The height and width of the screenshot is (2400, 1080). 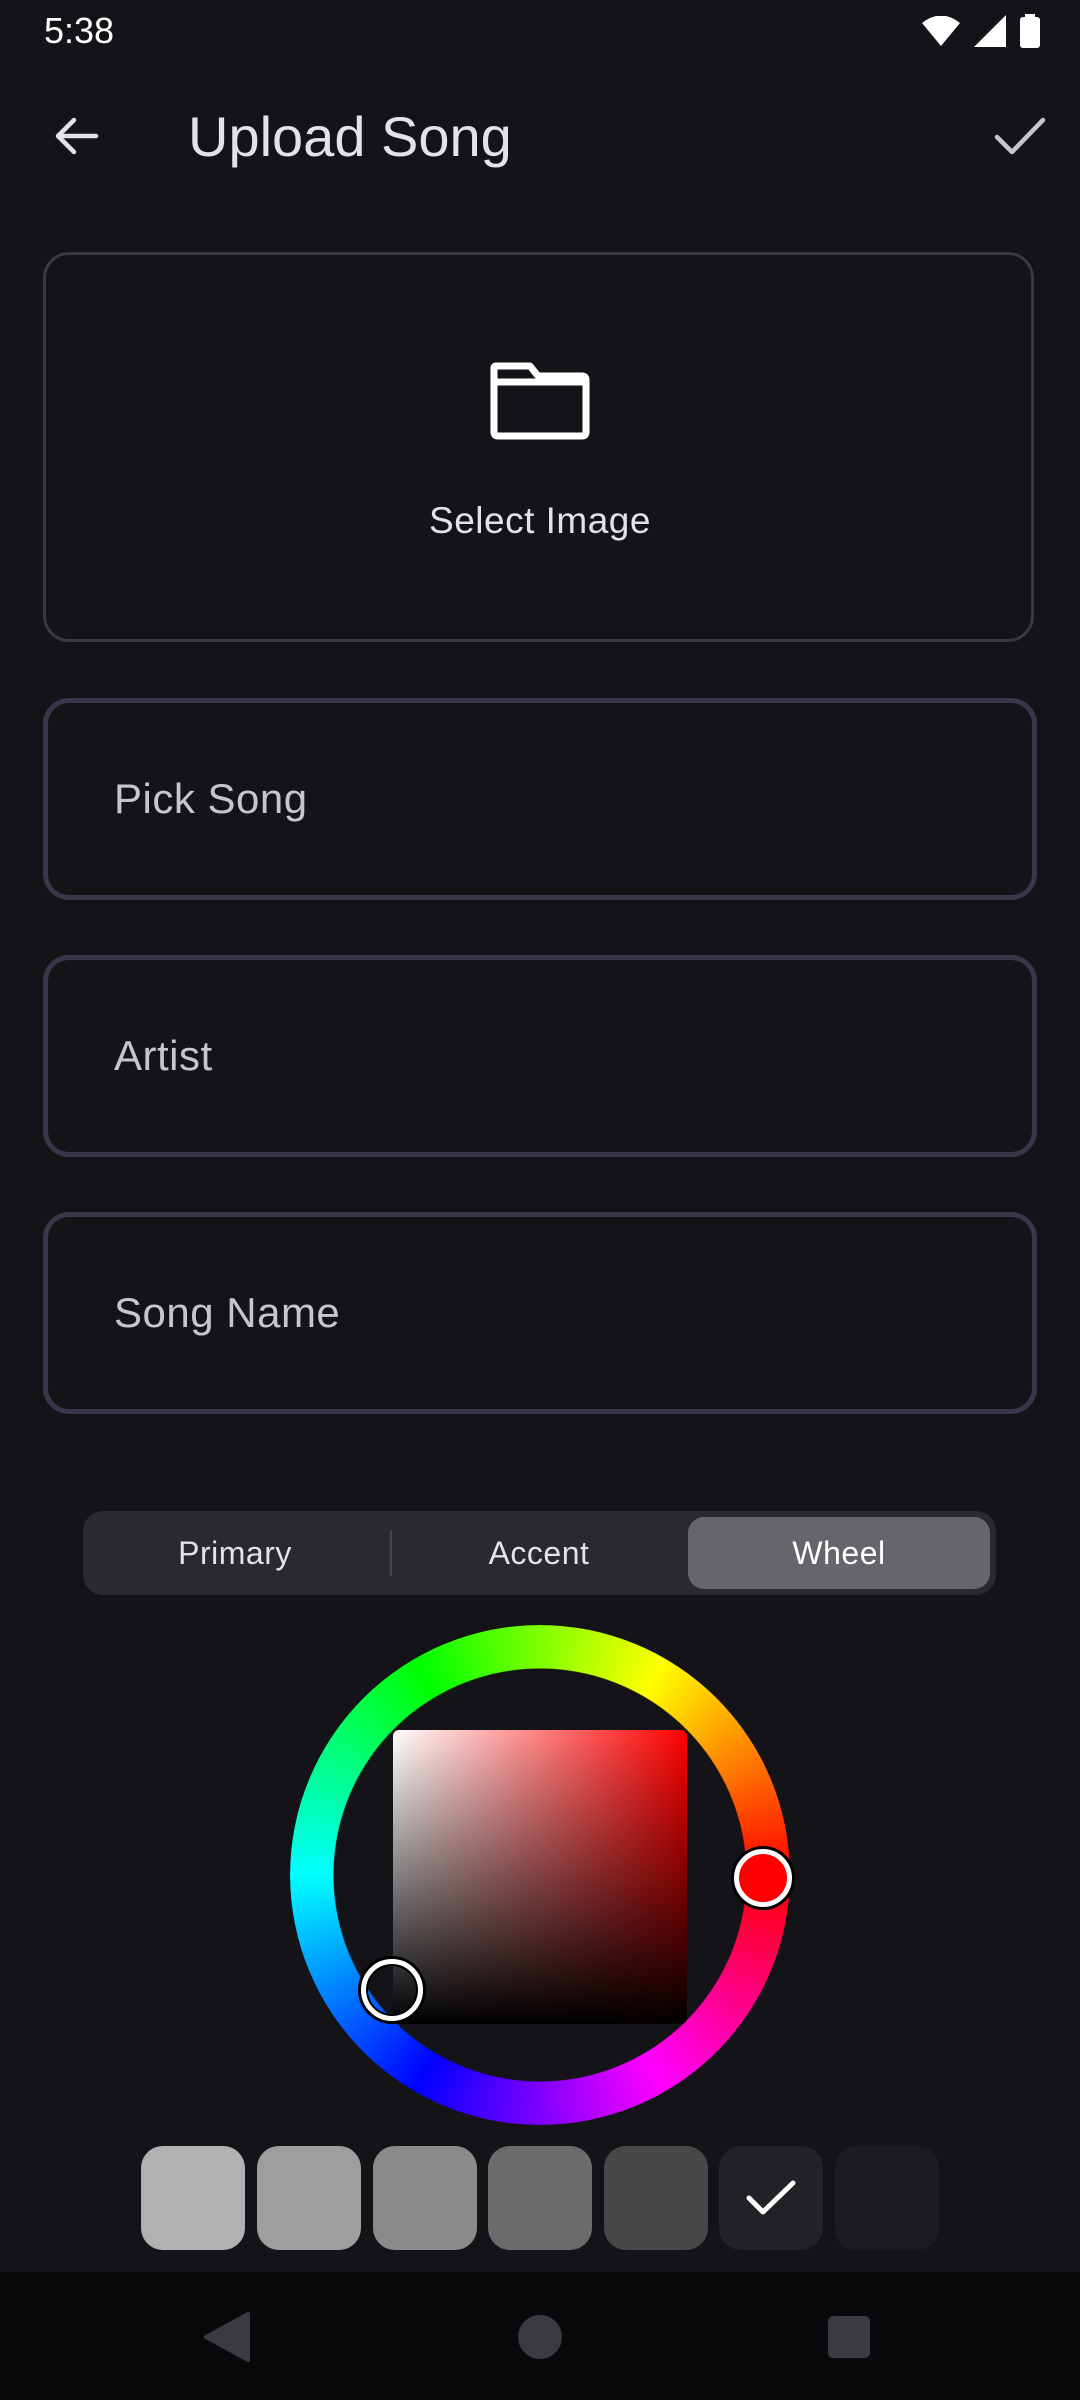 What do you see at coordinates (211, 798) in the screenshot?
I see `pick-song-label: Pick Song` at bounding box center [211, 798].